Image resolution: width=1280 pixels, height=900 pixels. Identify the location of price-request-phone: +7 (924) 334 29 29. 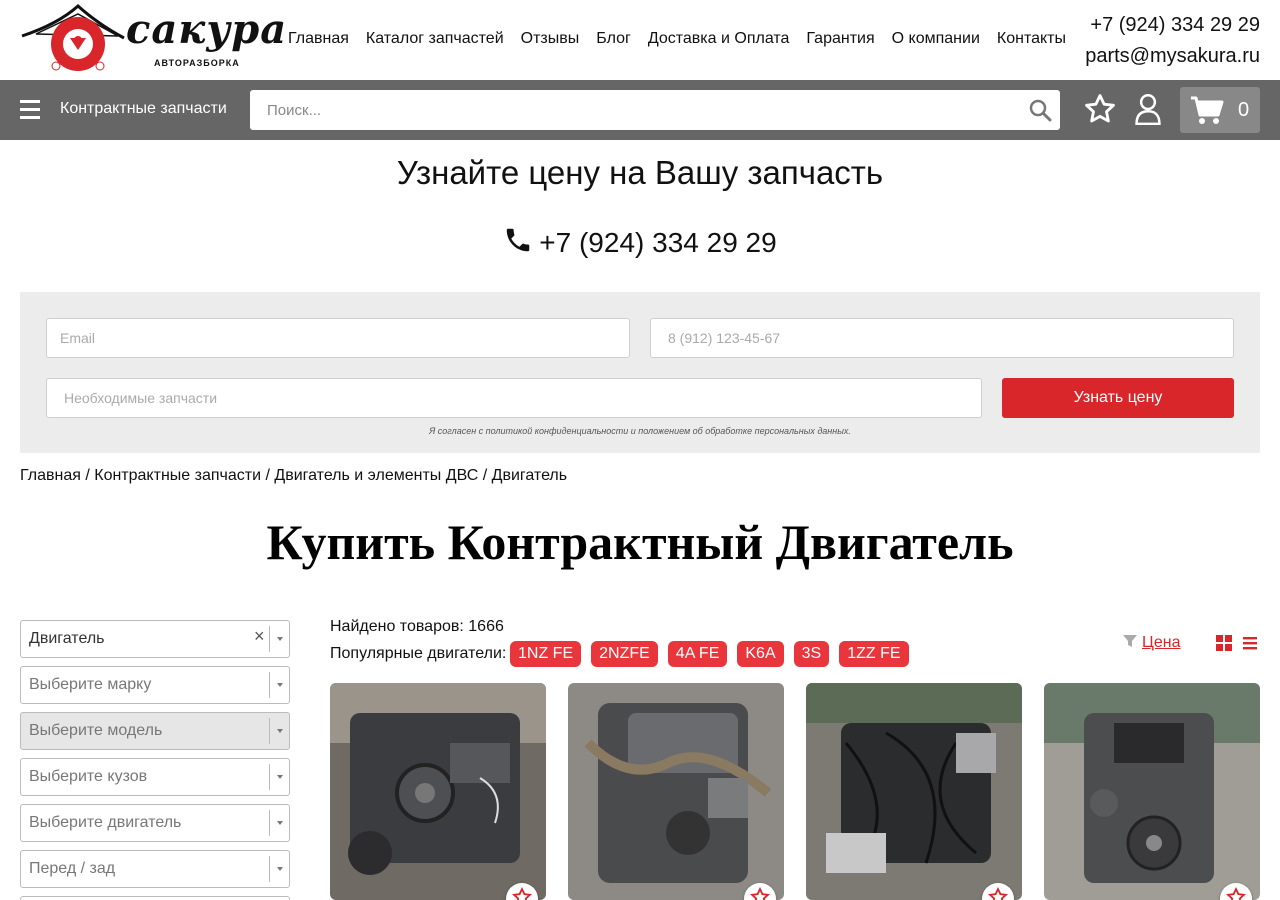
(640, 242).